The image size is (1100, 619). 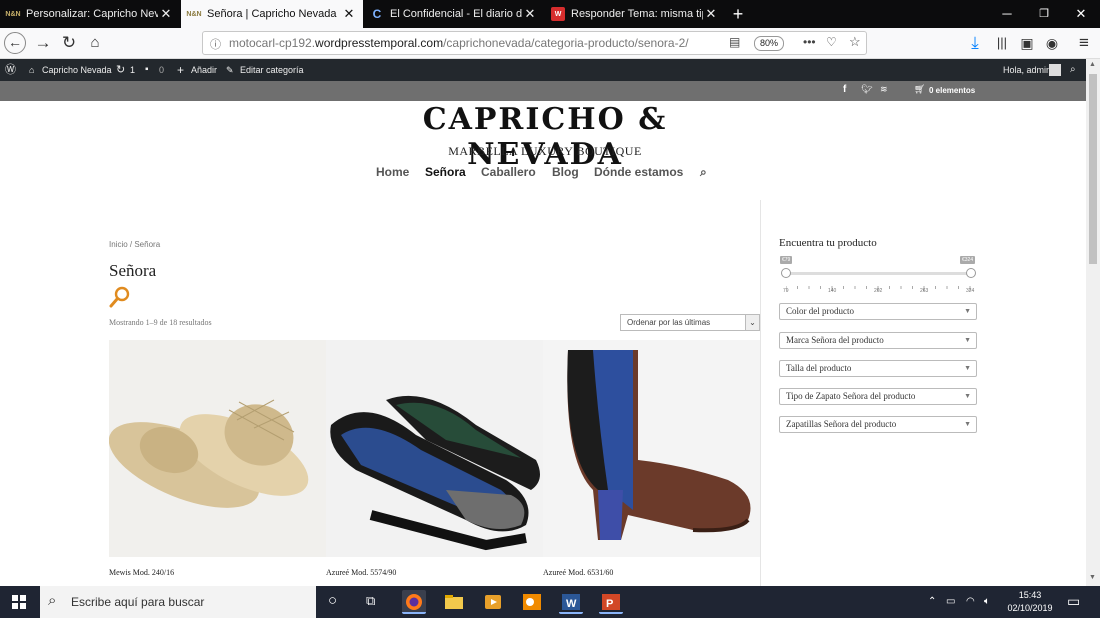 I want to click on menu-item-home: Home, so click(x=392, y=172).